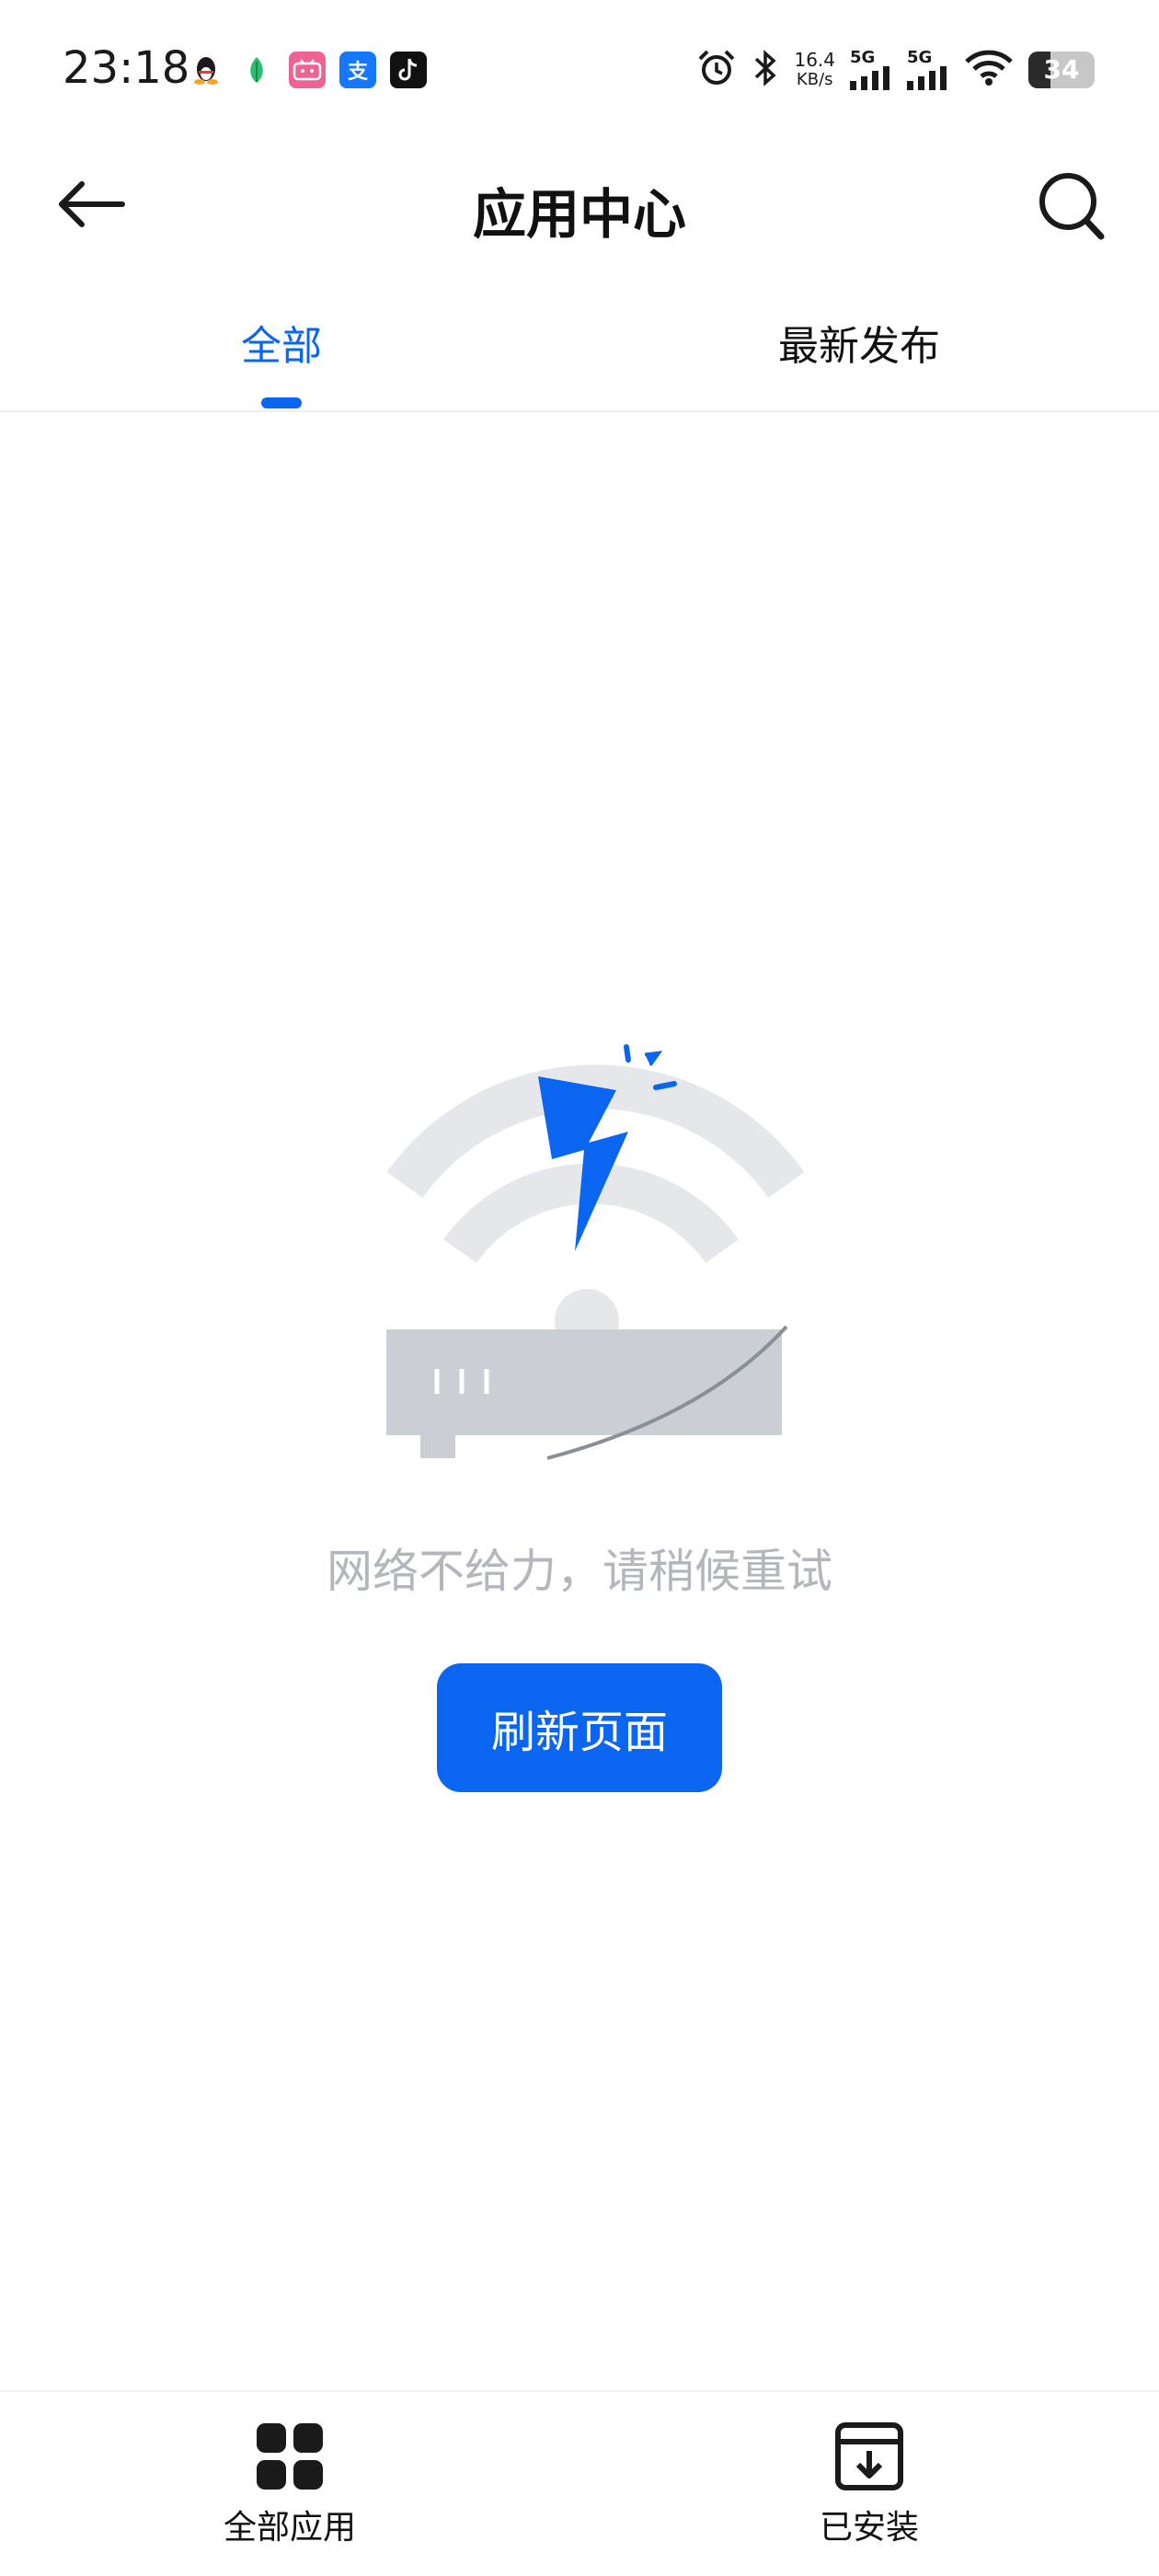  Describe the element at coordinates (126, 68) in the screenshot. I see `status-time: 23:18` at that location.